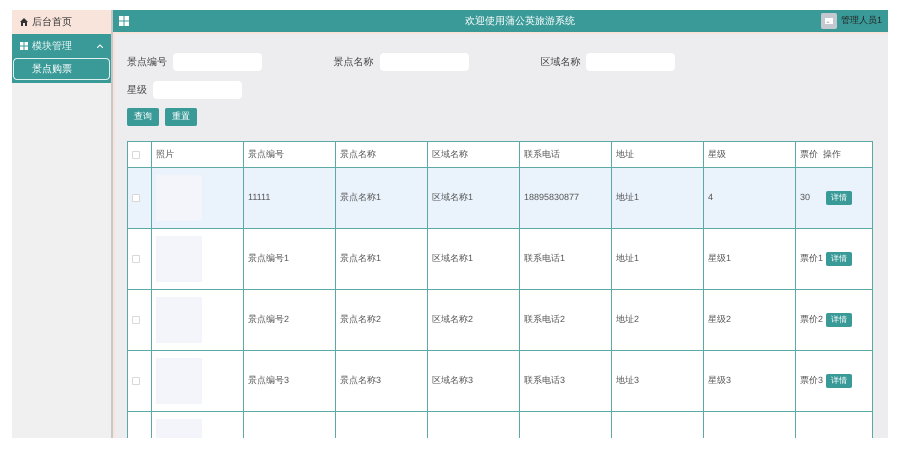 This screenshot has height=462, width=903. Describe the element at coordinates (809, 154) in the screenshot. I see `column-header: 票价` at that location.